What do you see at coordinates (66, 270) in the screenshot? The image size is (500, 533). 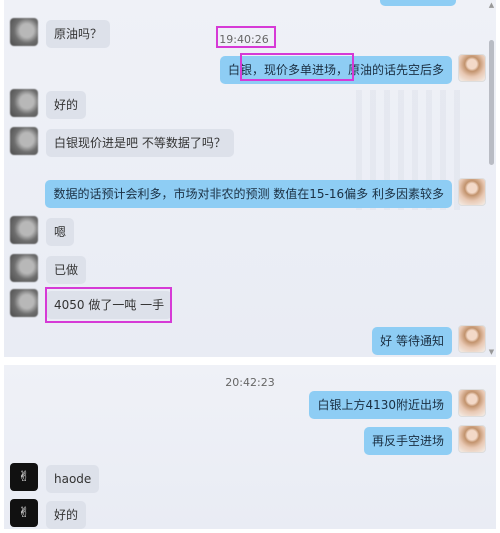 I see `message-bubble: 已做` at bounding box center [66, 270].